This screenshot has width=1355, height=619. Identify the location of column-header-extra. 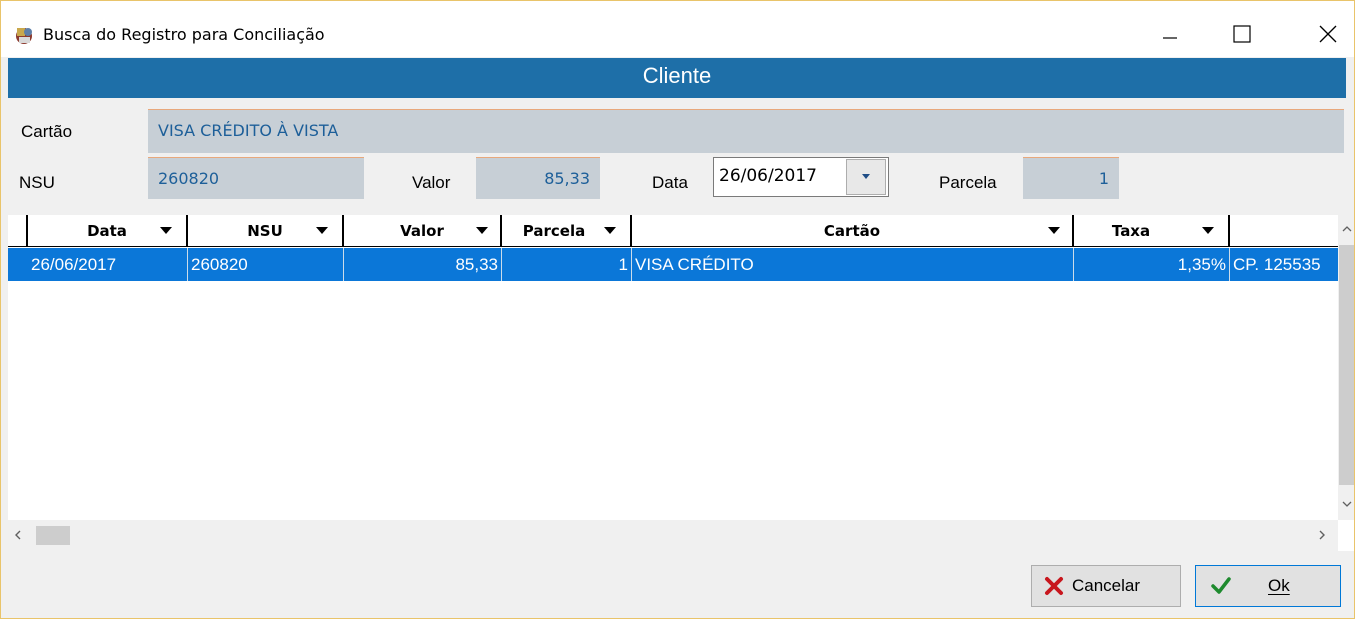
(1284, 231).